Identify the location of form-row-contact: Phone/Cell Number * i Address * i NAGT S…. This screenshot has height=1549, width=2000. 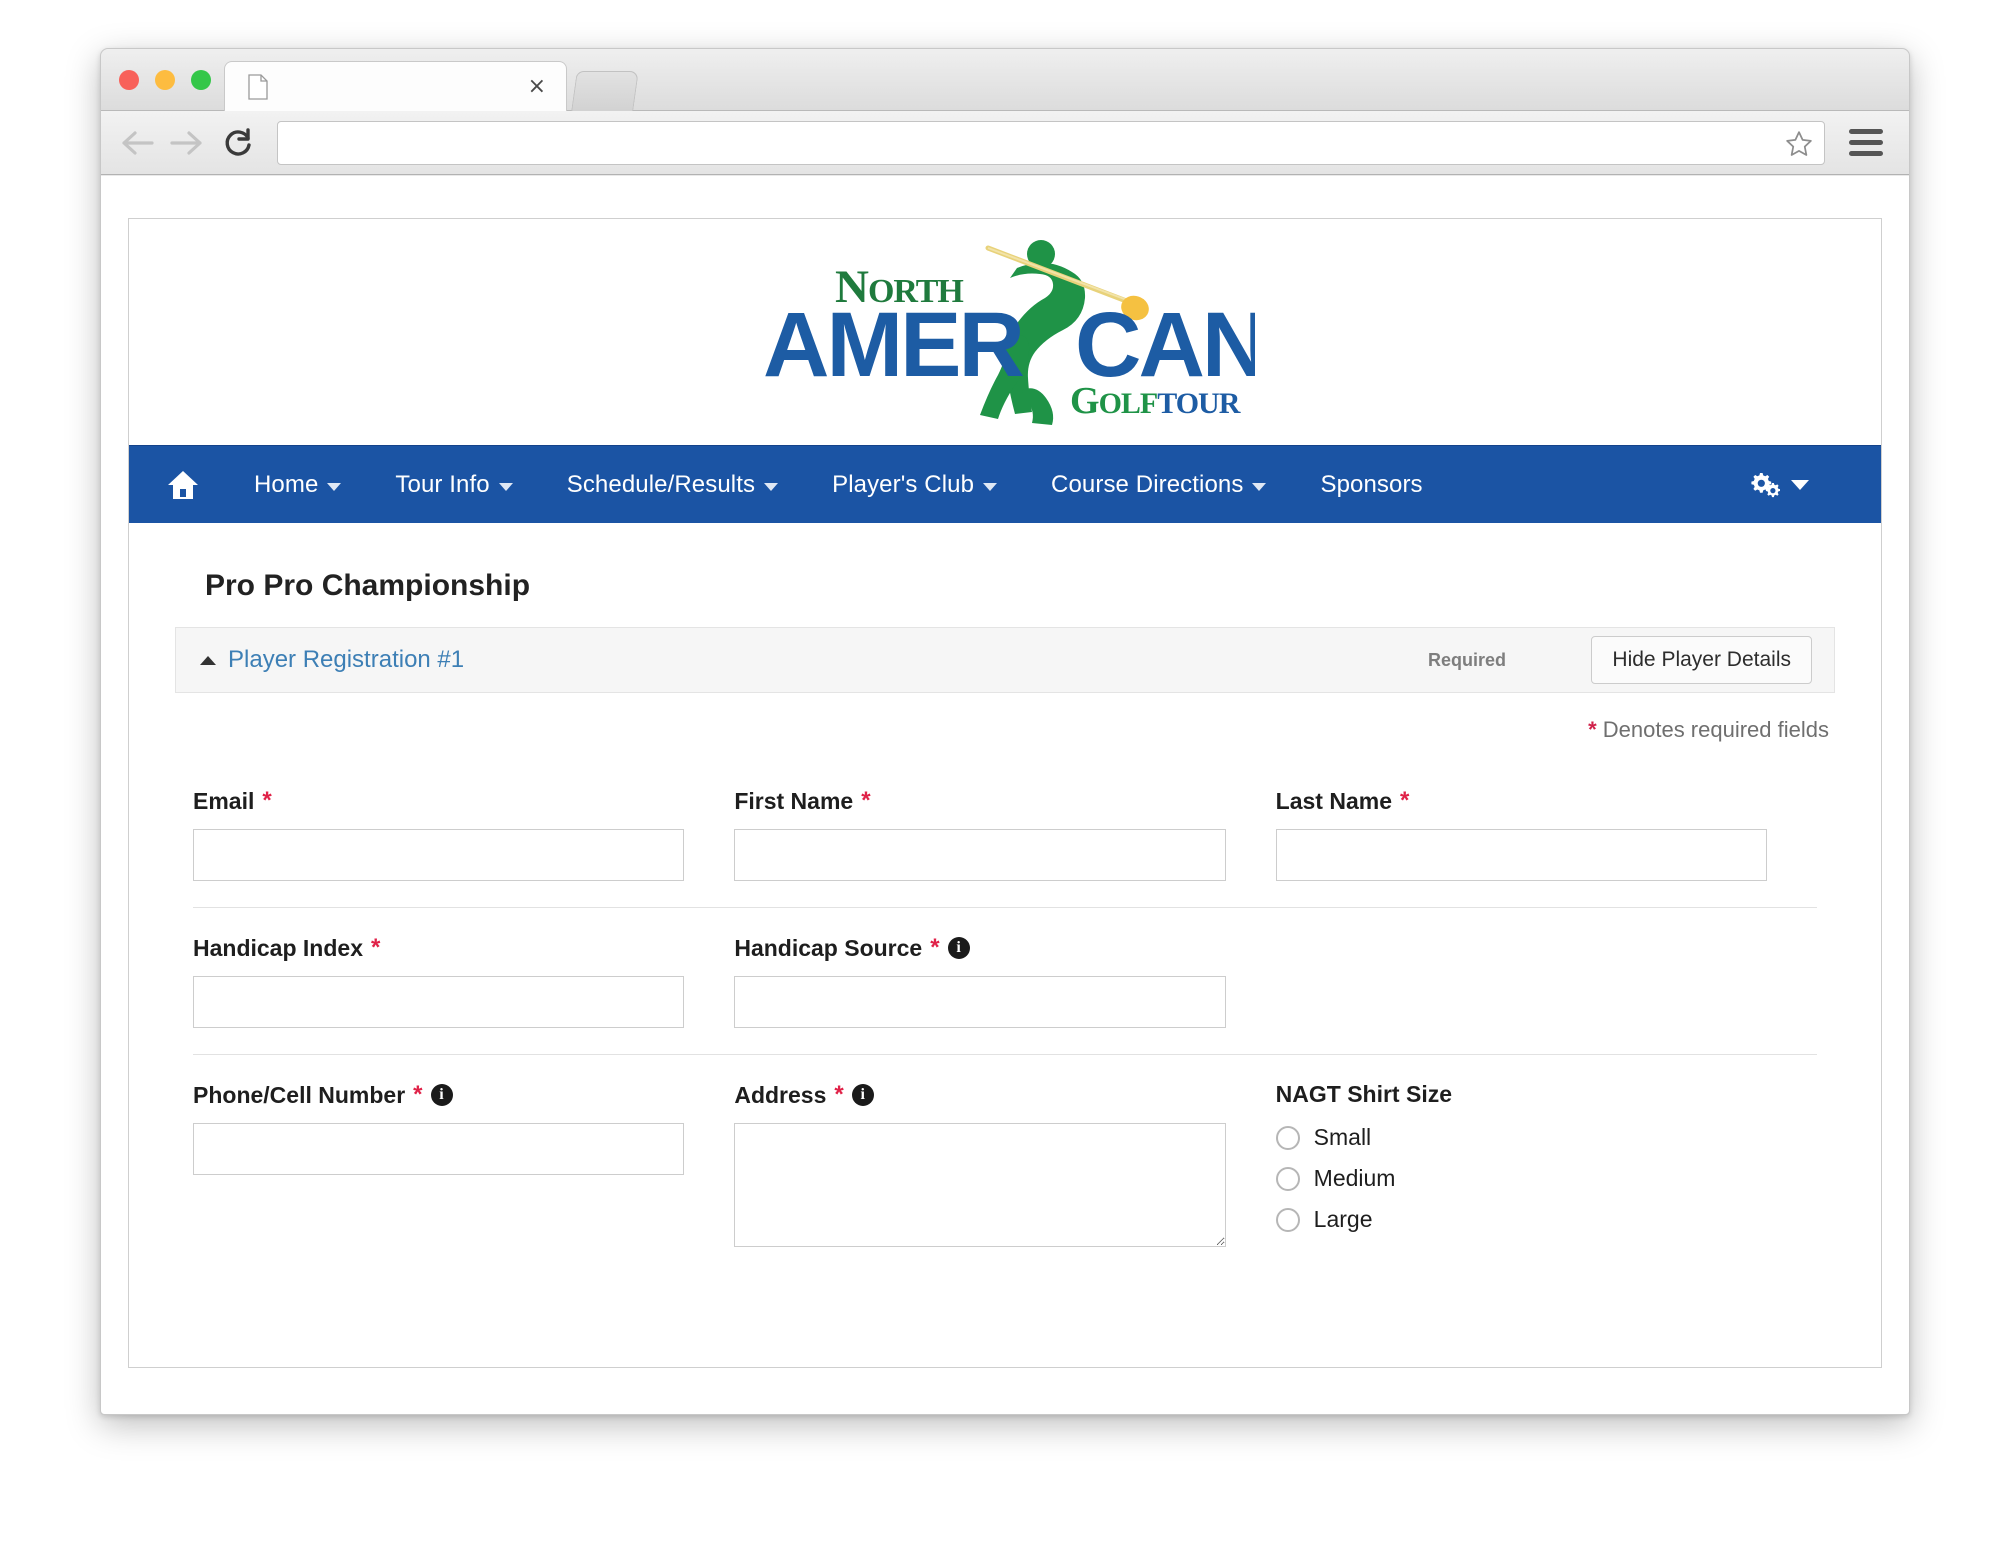
(1005, 1166).